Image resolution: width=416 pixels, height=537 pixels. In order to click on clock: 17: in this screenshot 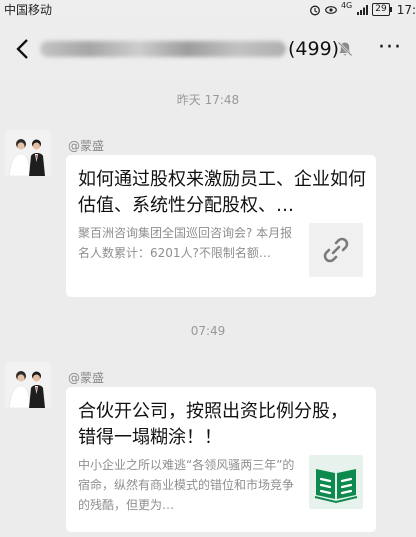, I will do `click(406, 9)`.